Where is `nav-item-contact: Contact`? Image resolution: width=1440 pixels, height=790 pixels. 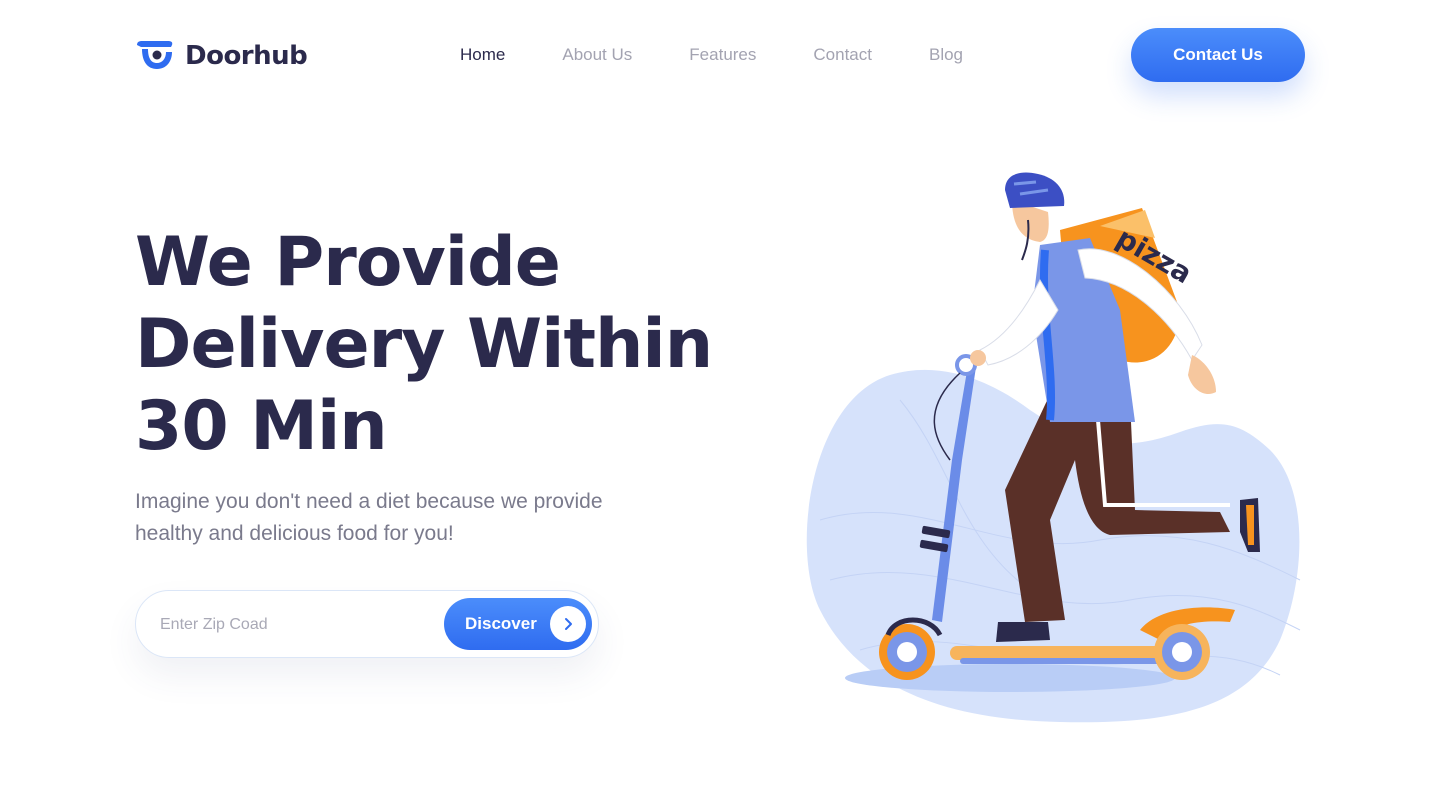
nav-item-contact: Contact is located at coordinates (842, 55).